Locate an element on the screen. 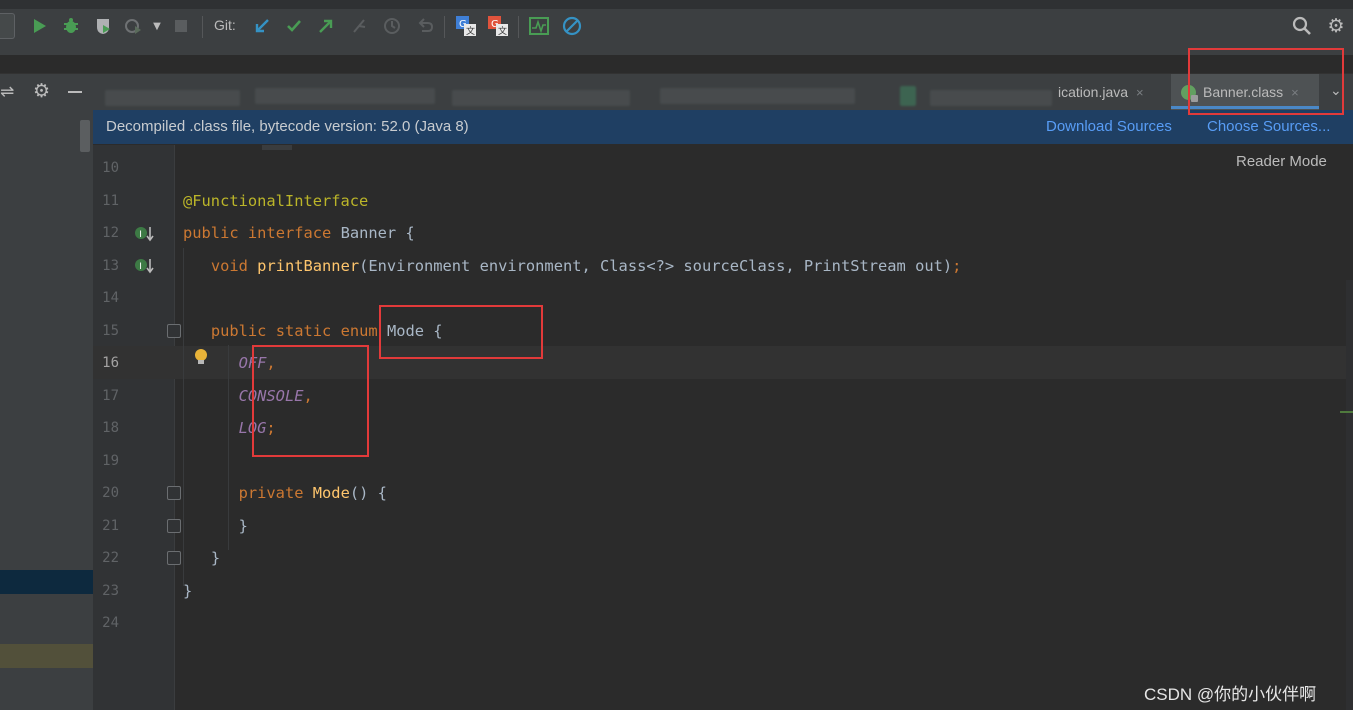 The height and width of the screenshot is (710, 1353). annotation: @FunctionalInterface is located at coordinates (276, 201).